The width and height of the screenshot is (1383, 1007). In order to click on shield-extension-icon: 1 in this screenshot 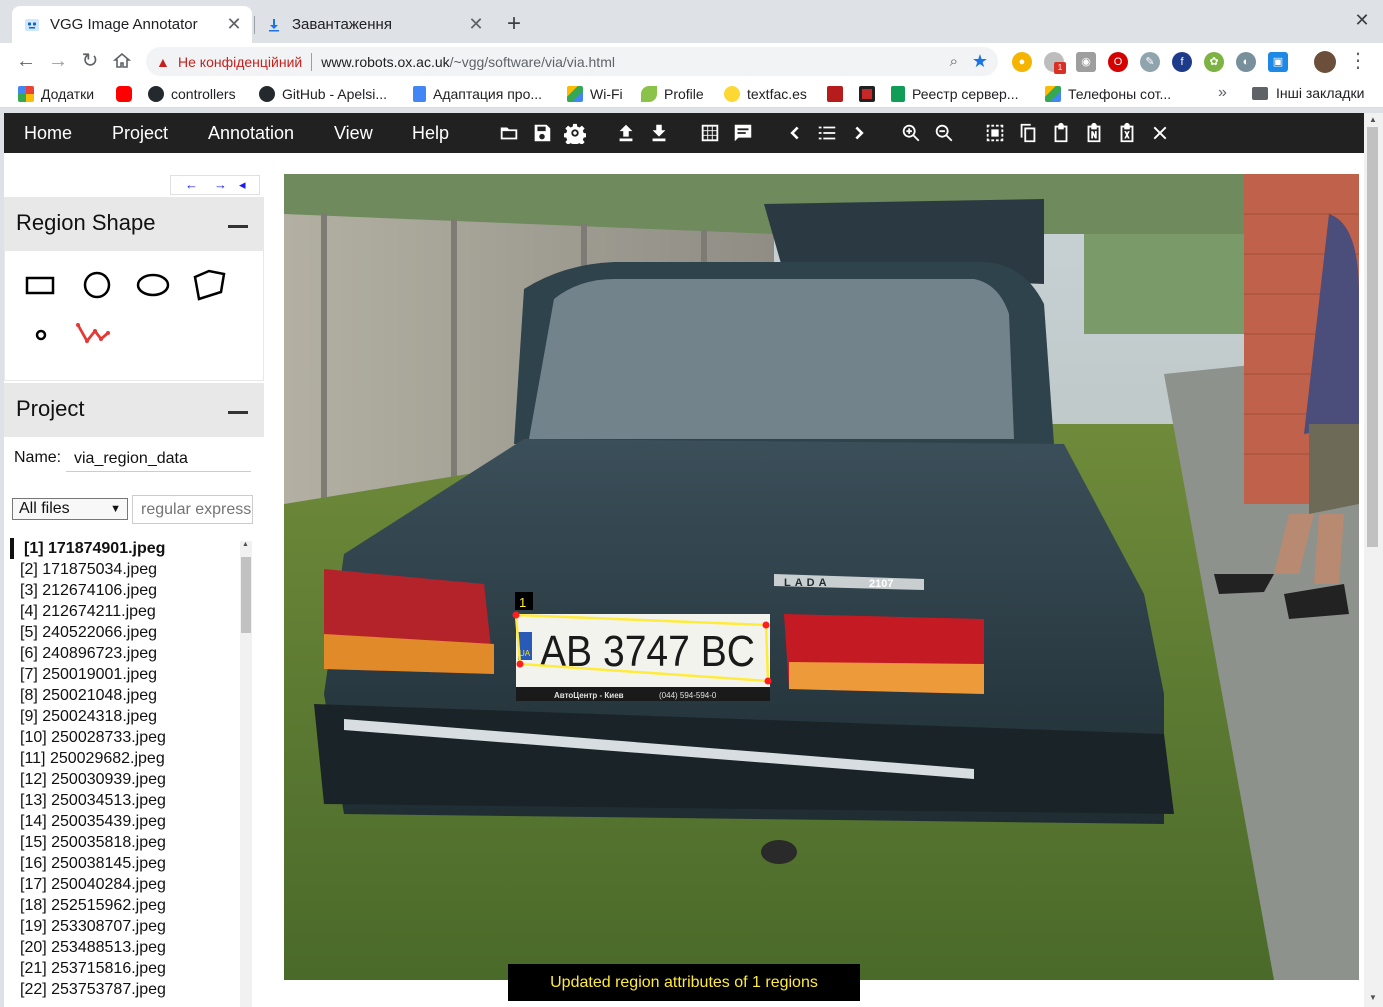, I will do `click(1055, 63)`.